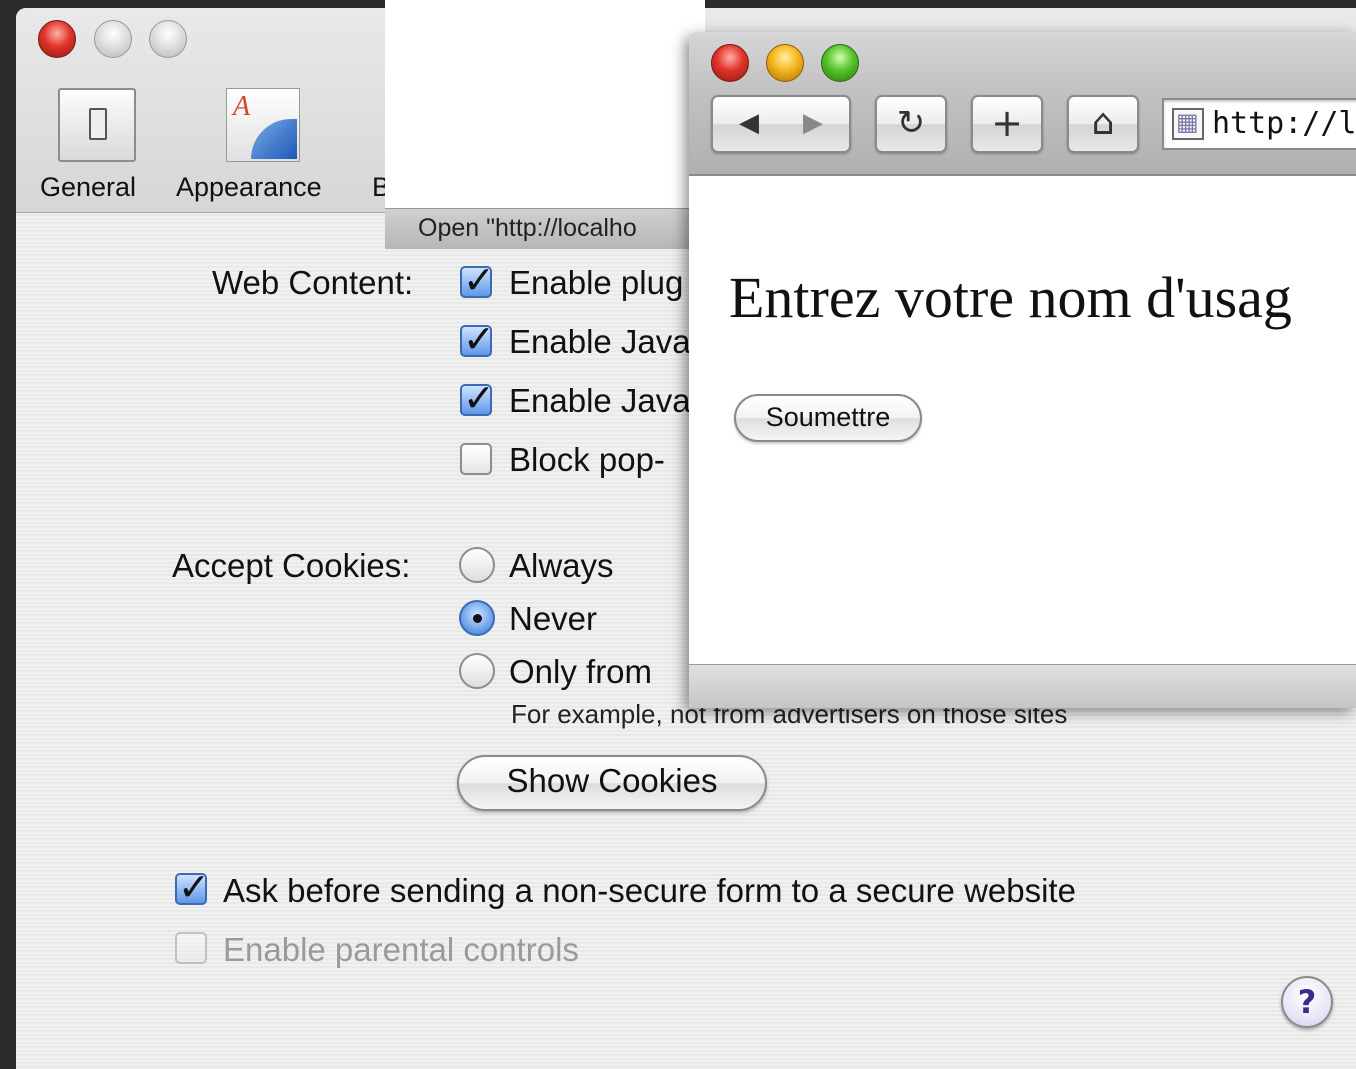  I want to click on web-content-label: Web Content:, so click(313, 282).